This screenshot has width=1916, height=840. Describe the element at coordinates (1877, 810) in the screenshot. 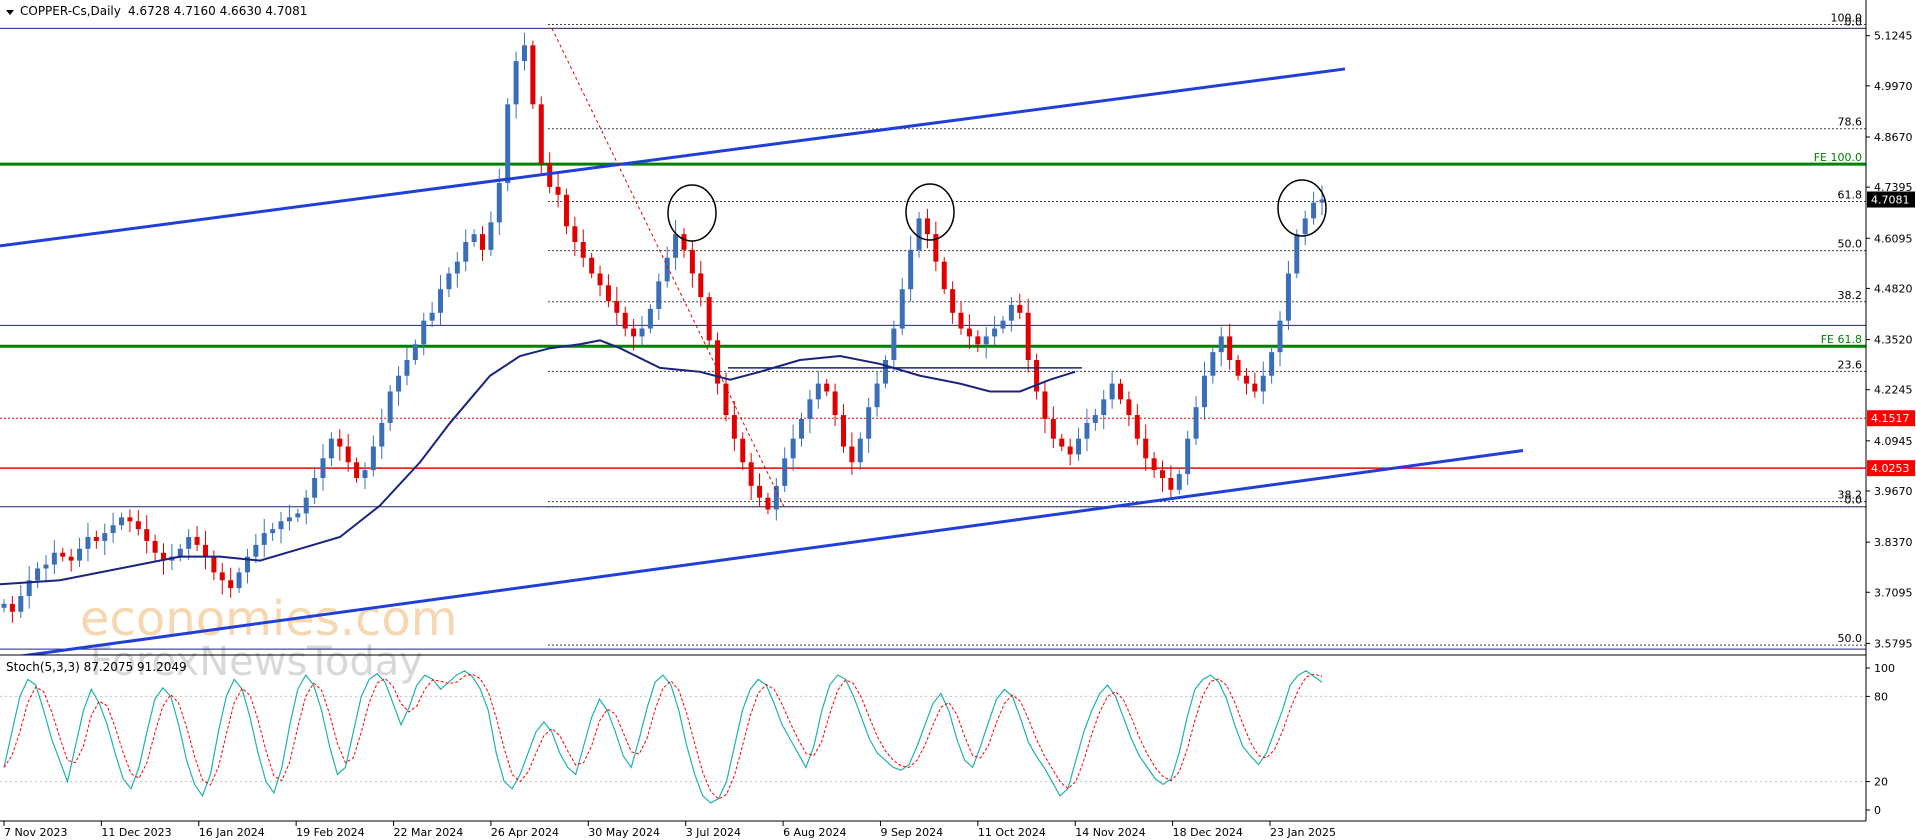

I see `stoch-tick-label: 0` at that location.